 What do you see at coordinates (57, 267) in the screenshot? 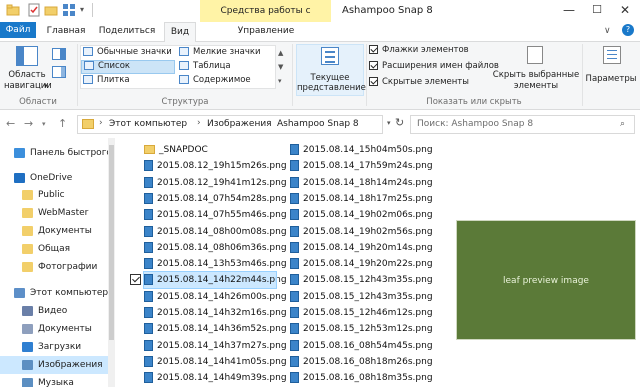
I see `nav-item: Фотографии` at bounding box center [57, 267].